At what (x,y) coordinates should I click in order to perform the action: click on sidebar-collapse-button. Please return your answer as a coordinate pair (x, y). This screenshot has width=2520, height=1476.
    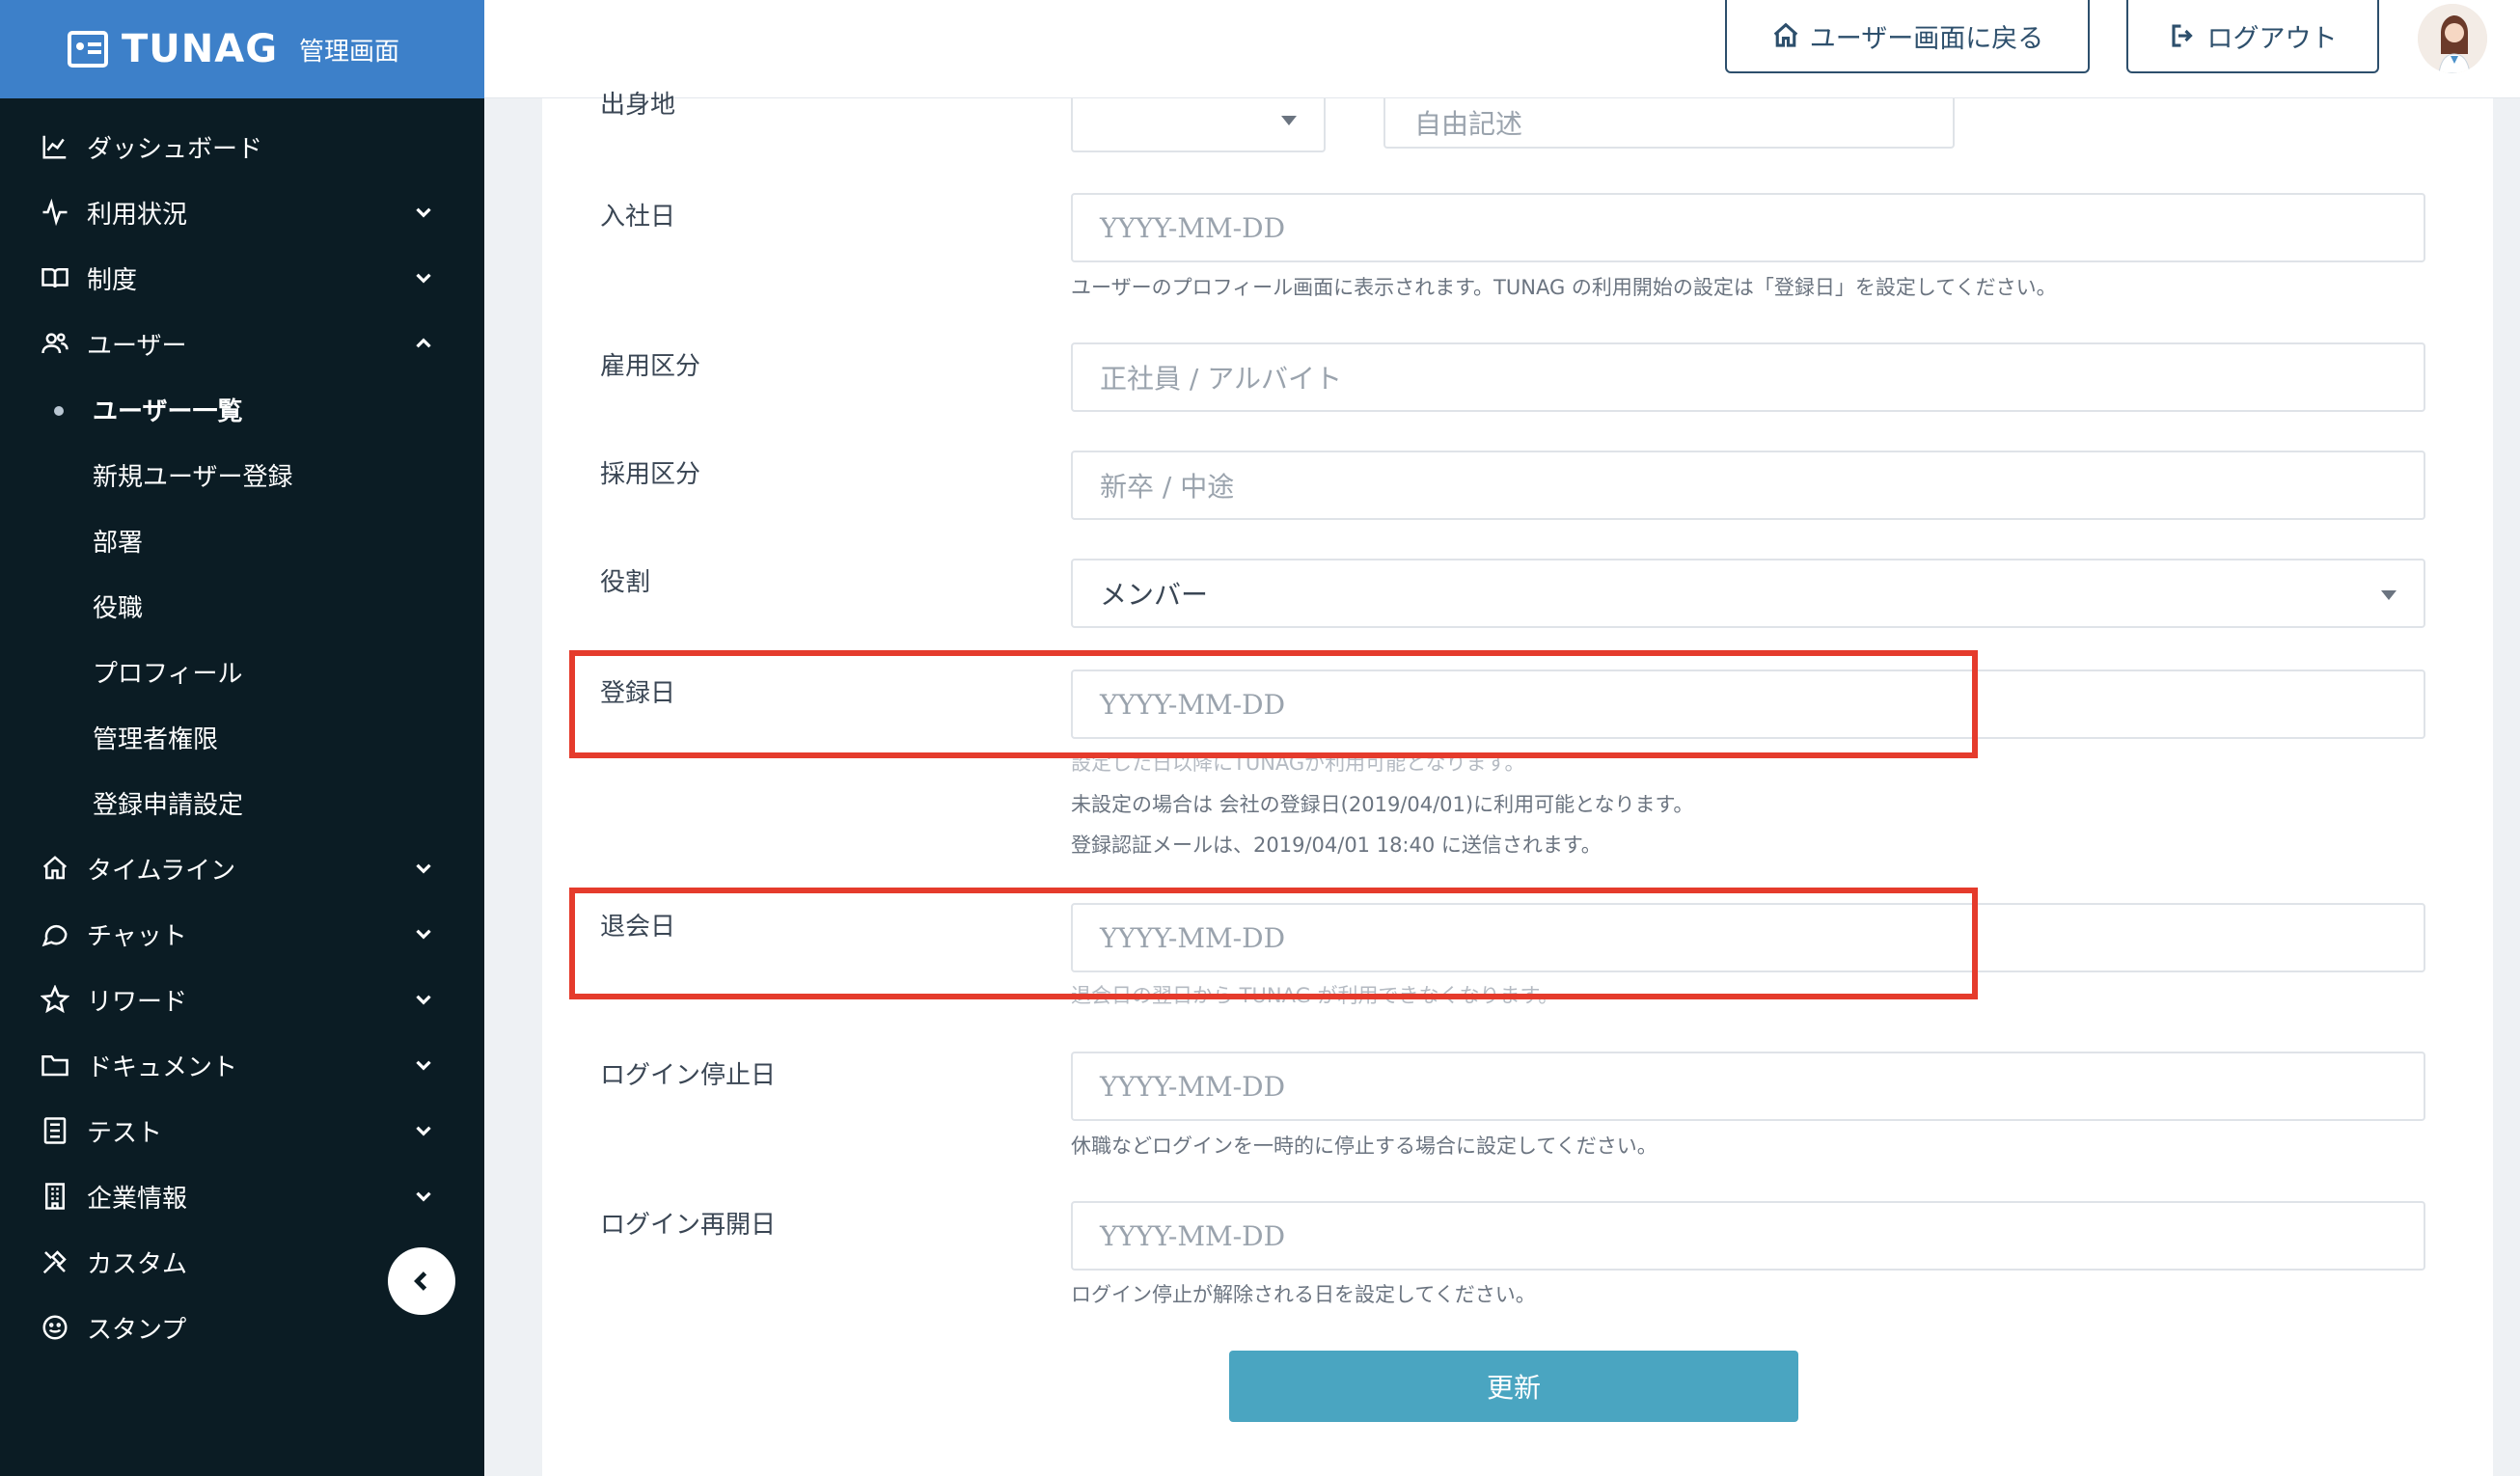
    Looking at the image, I should click on (422, 1281).